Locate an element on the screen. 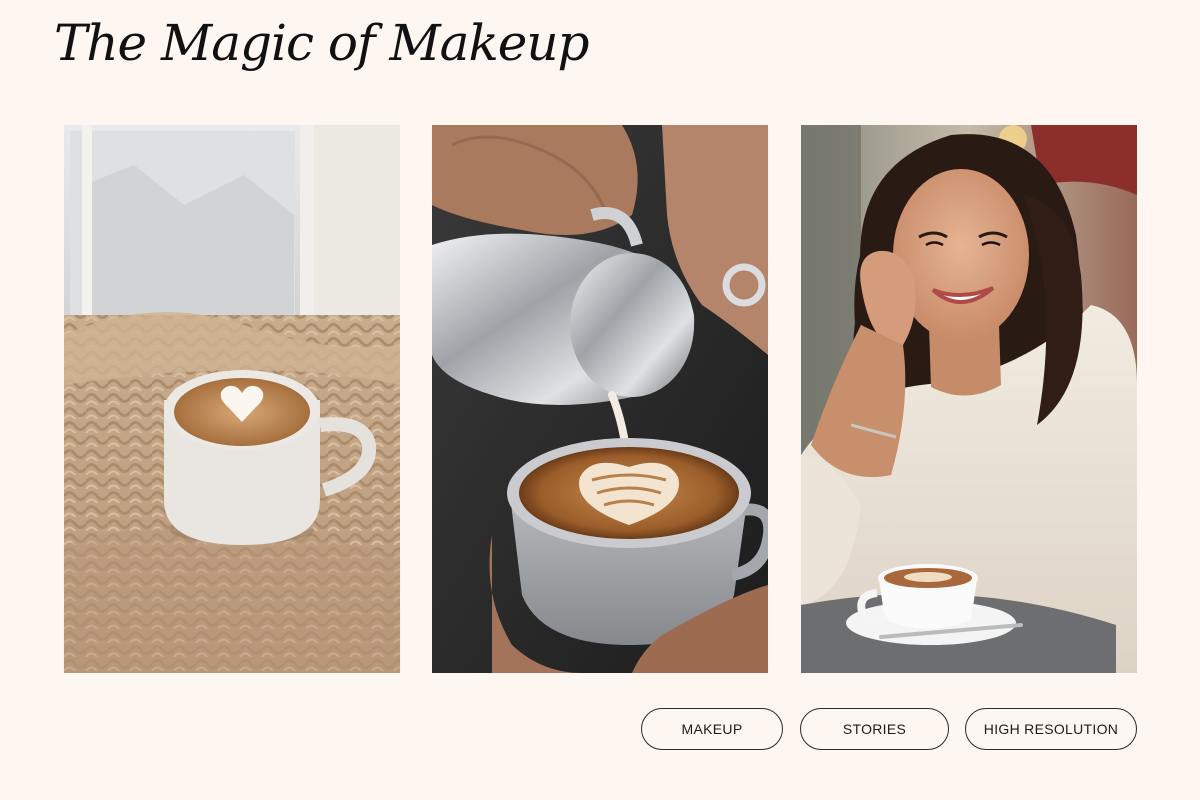 The width and height of the screenshot is (1200, 800). tag-makeup-button: MAKEUP is located at coordinates (712, 729).